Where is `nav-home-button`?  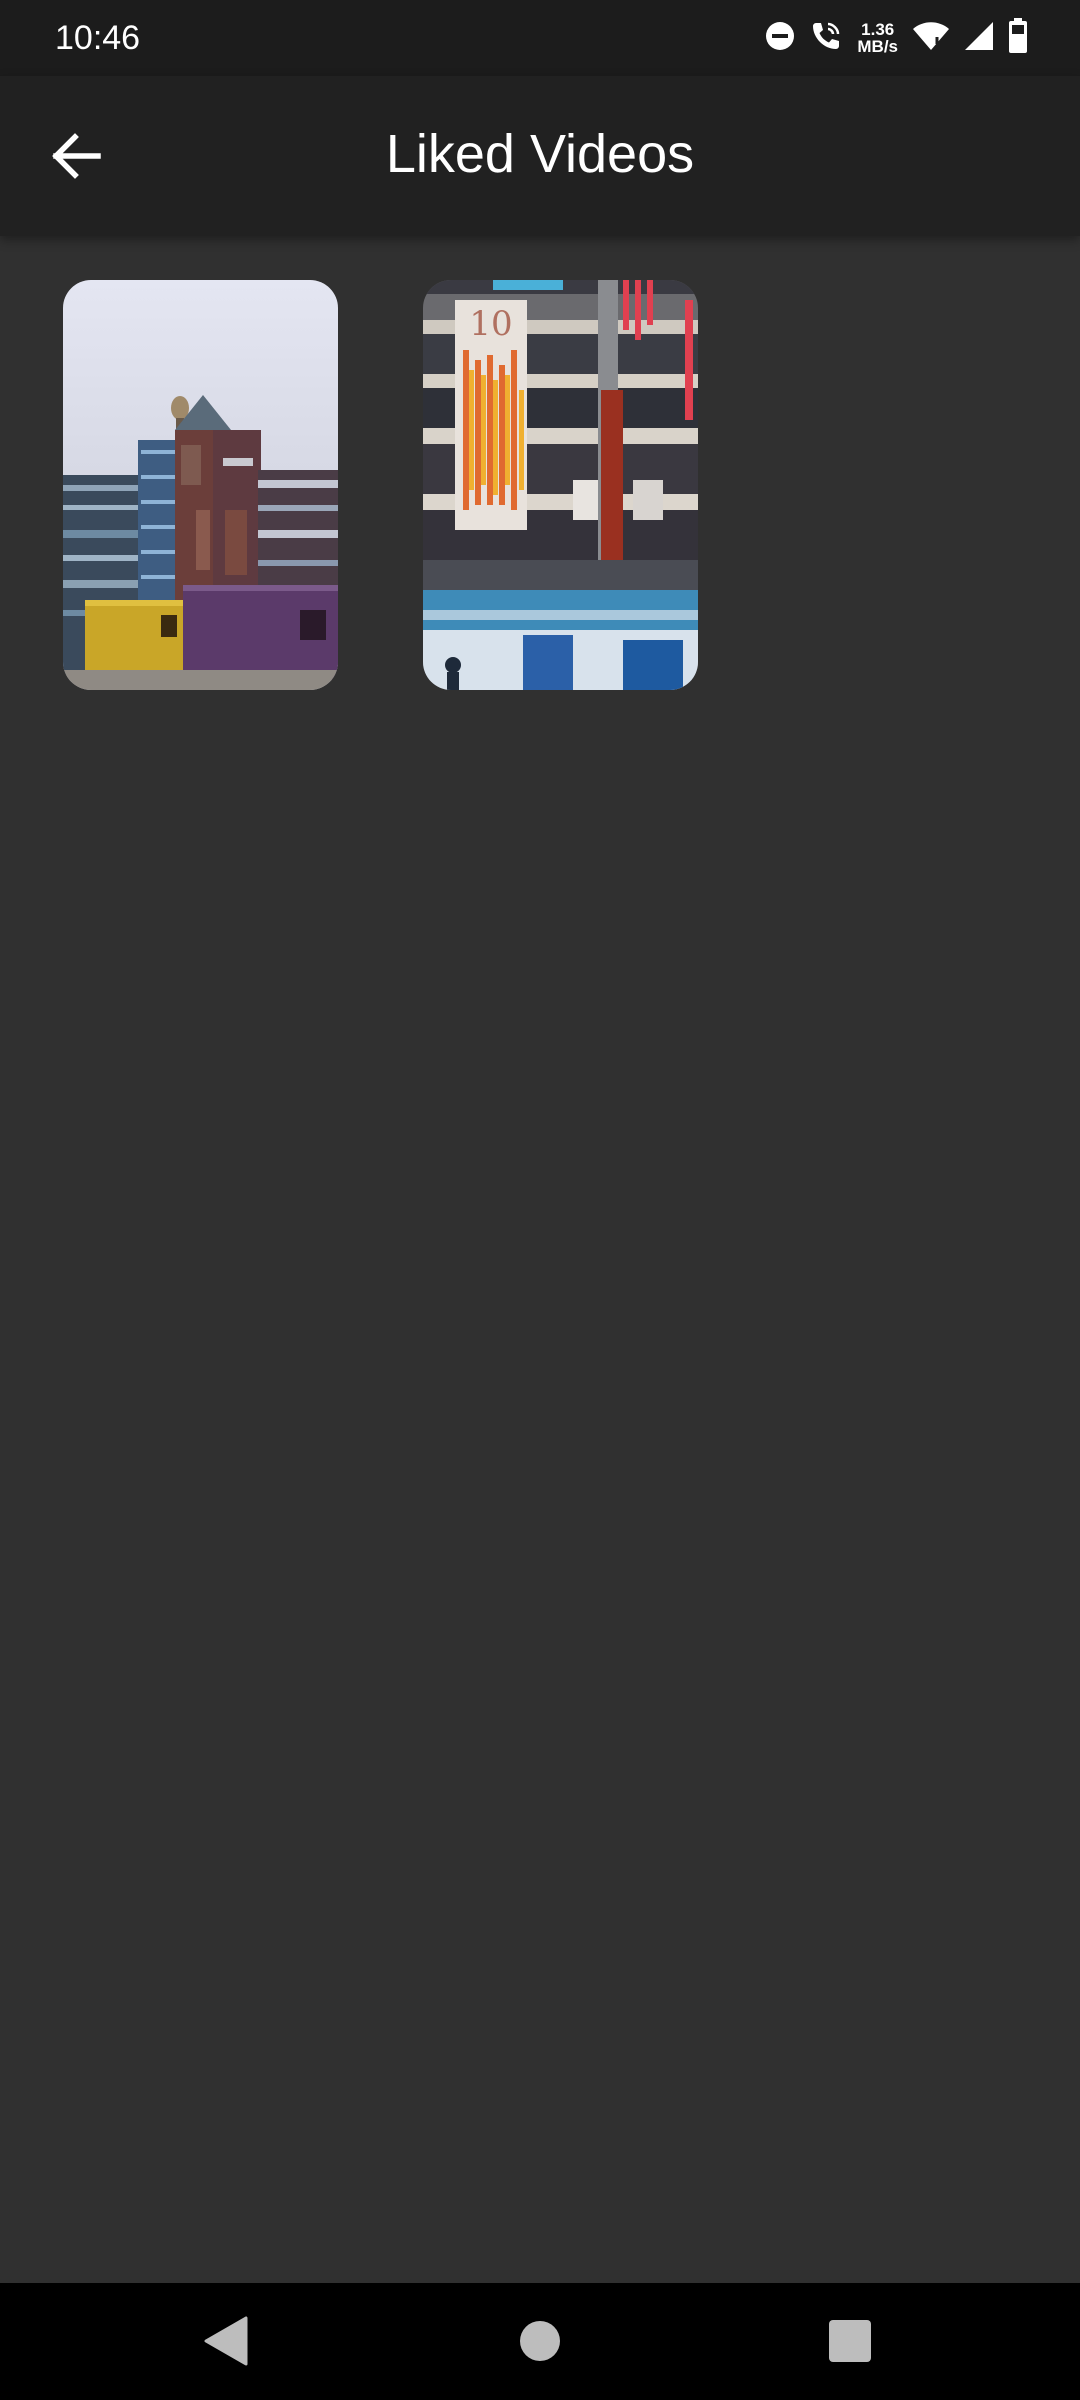
nav-home-button is located at coordinates (540, 2343).